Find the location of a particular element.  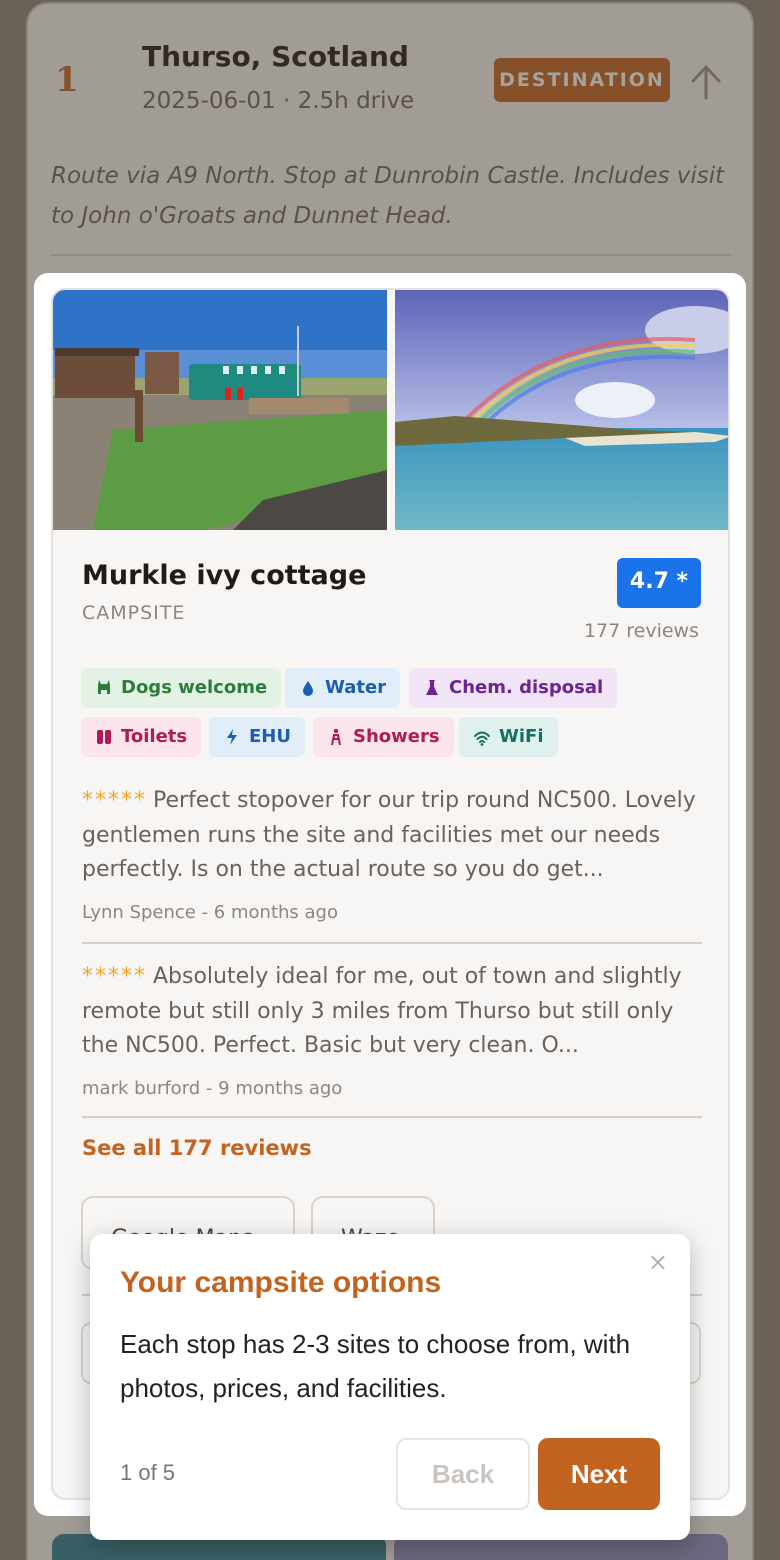

amenity-label: EHU is located at coordinates (270, 736).